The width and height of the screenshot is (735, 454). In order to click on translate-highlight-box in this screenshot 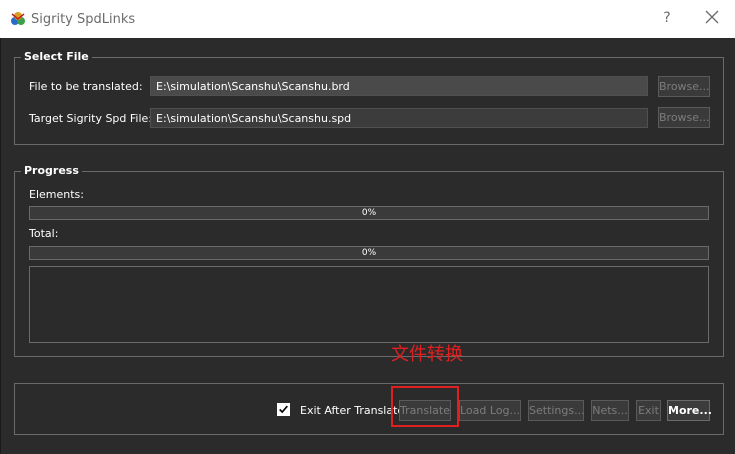, I will do `click(425, 406)`.